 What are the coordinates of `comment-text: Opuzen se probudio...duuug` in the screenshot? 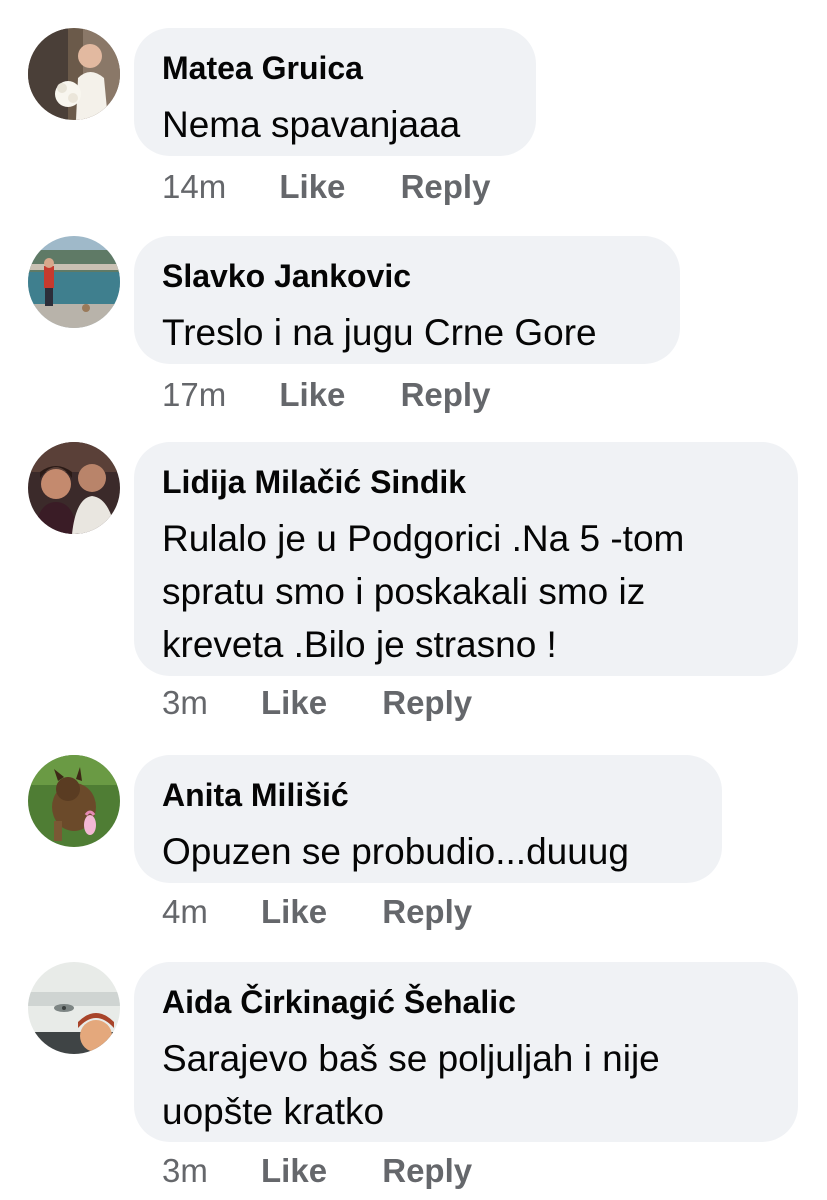 It's located at (395, 851).